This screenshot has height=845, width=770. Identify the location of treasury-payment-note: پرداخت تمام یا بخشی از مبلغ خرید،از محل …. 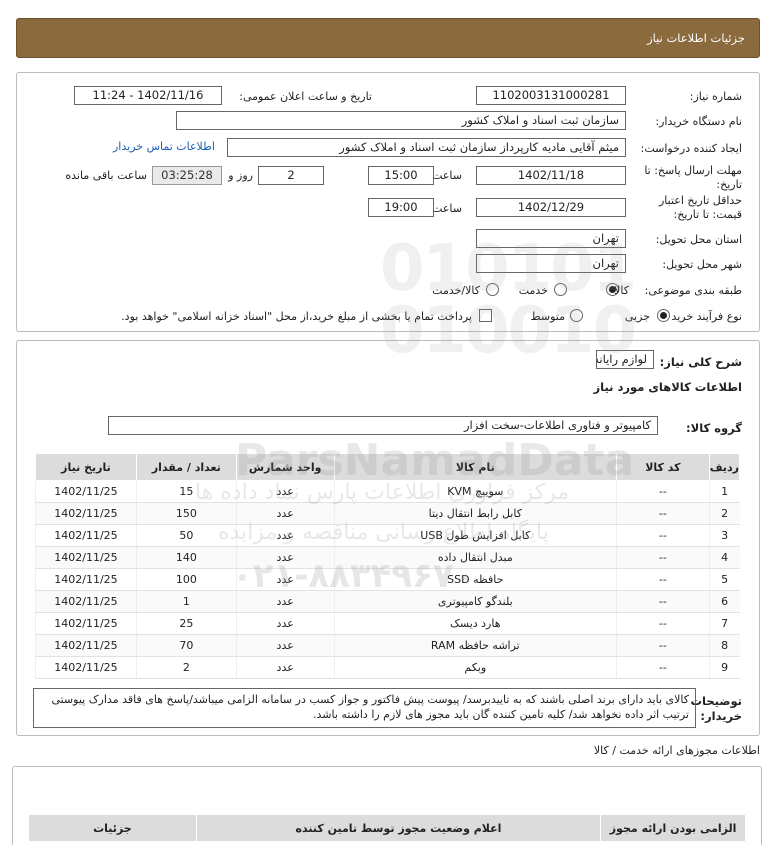
(296, 316).